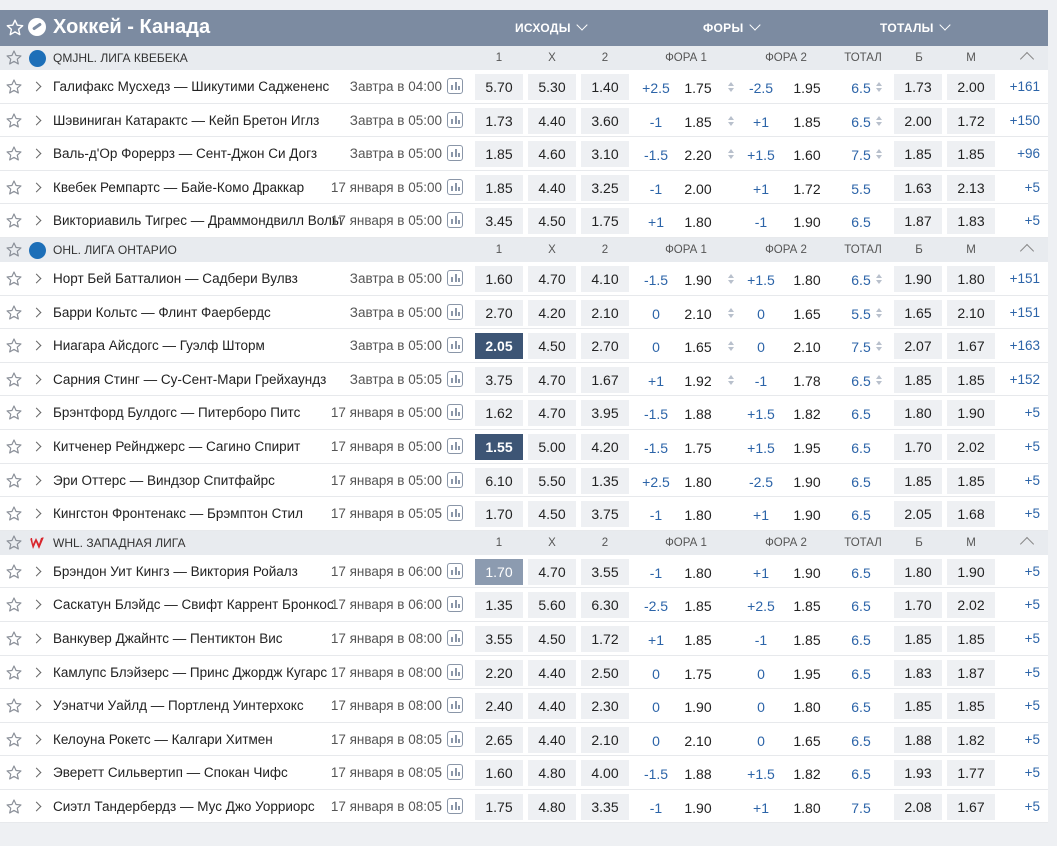 The height and width of the screenshot is (846, 1057). What do you see at coordinates (499, 773) in the screenshot?
I see `odds-win1: 1.60` at bounding box center [499, 773].